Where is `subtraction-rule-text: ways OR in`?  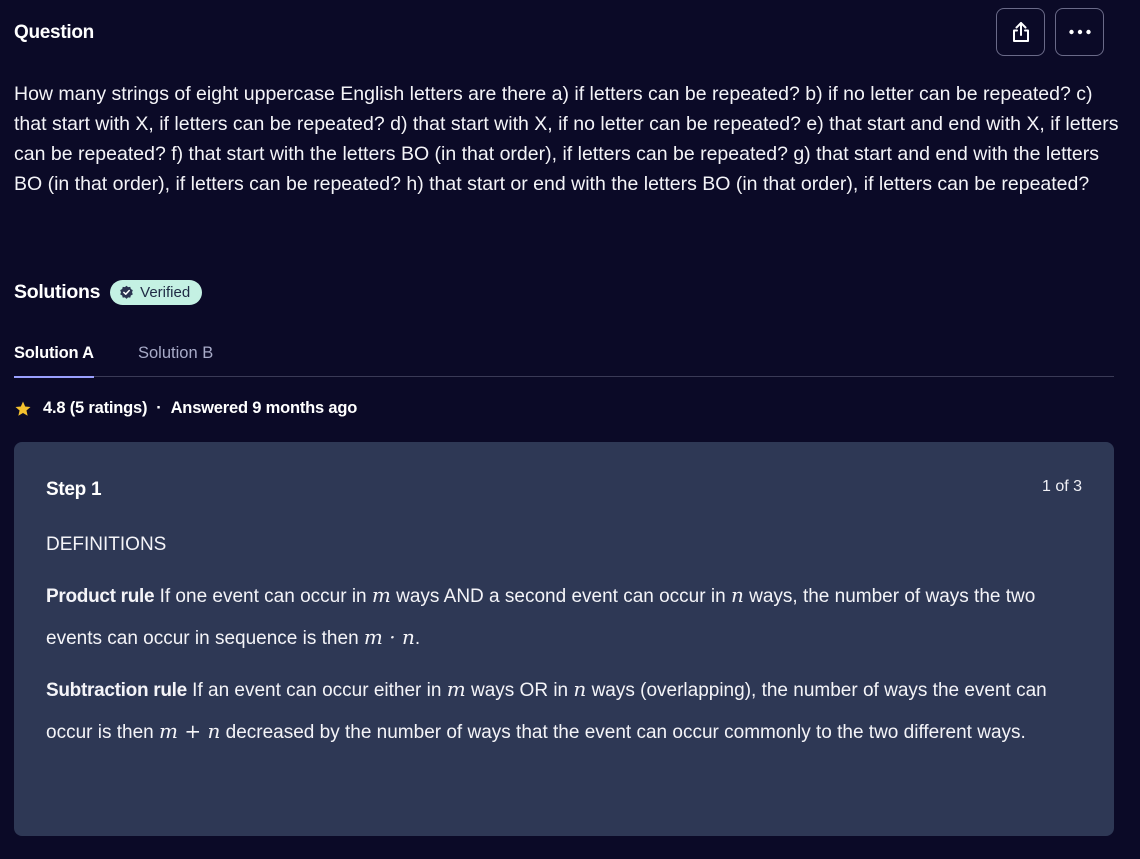 subtraction-rule-text: ways OR in is located at coordinates (519, 690).